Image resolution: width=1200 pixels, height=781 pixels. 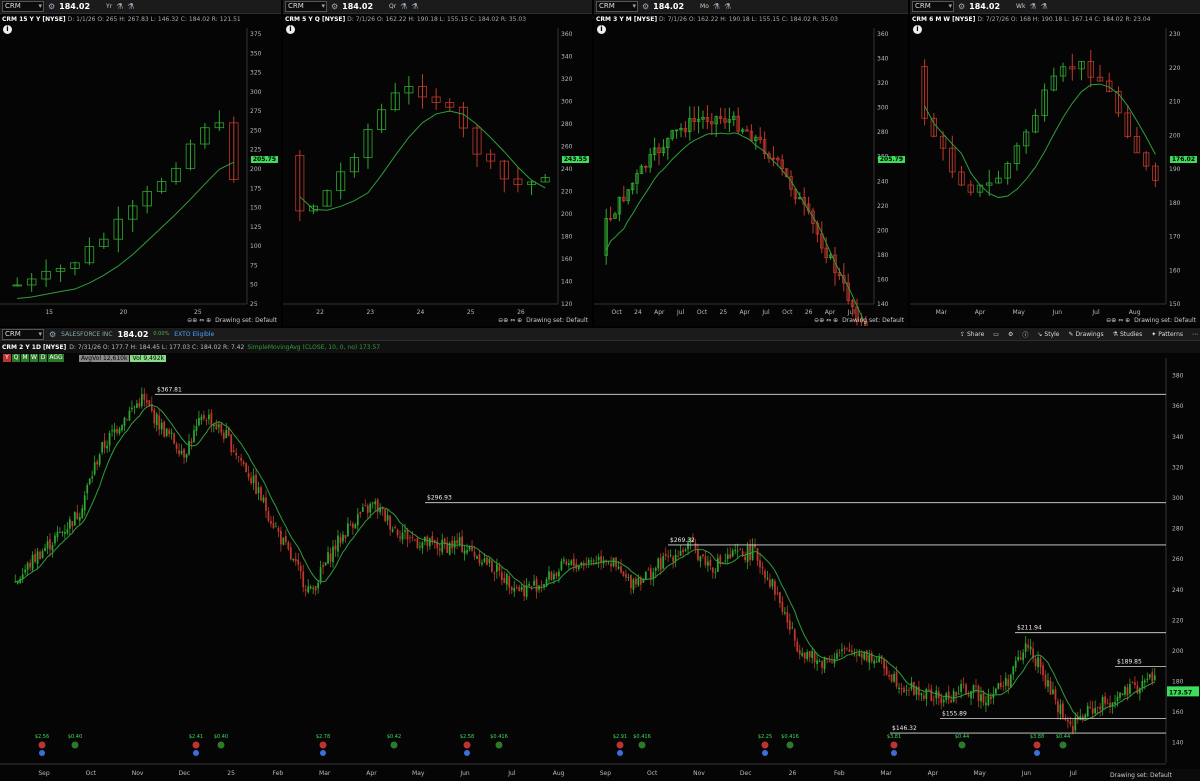 What do you see at coordinates (1178, 712) in the screenshot?
I see `y-tick-label: 160` at bounding box center [1178, 712].